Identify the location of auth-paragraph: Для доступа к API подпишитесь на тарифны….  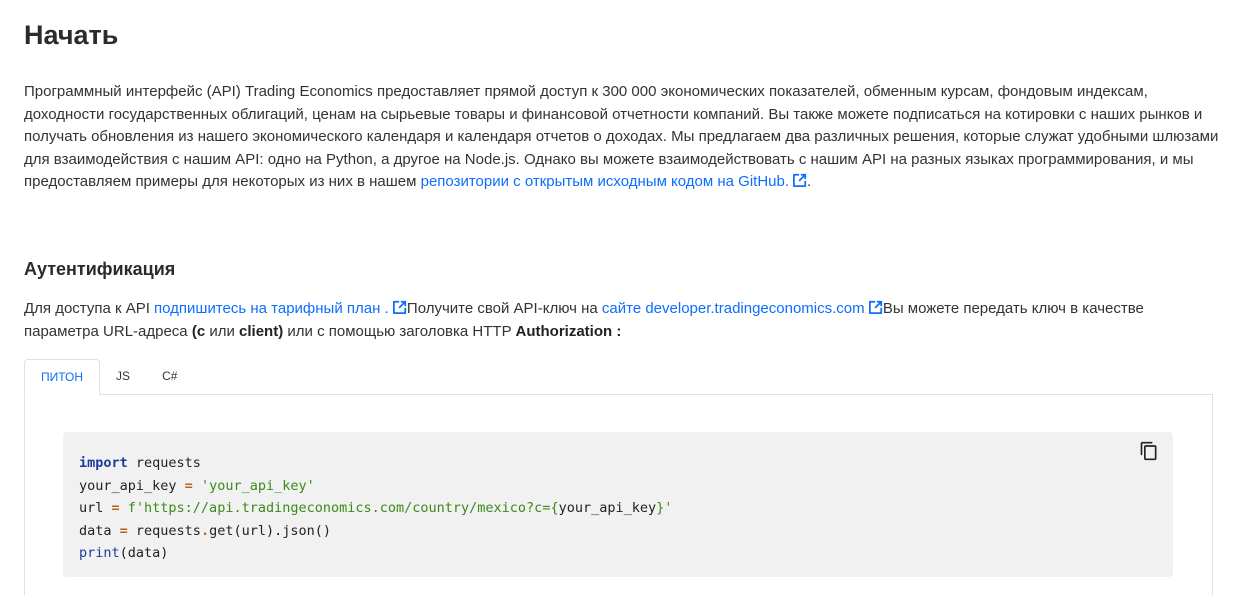
(621, 320).